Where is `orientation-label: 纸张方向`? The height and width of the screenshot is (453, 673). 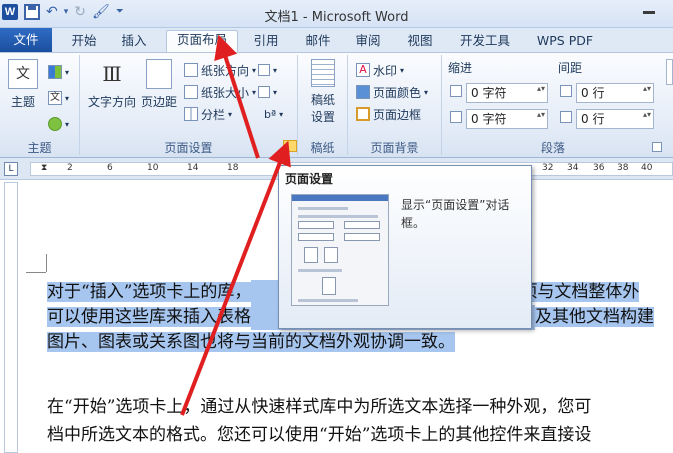
orientation-label: 纸张方向 is located at coordinates (225, 70).